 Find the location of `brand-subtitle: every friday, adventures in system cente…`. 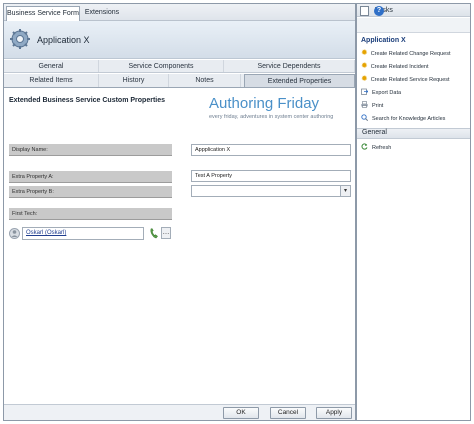

brand-subtitle: every friday, adventures in system cente… is located at coordinates (271, 117).